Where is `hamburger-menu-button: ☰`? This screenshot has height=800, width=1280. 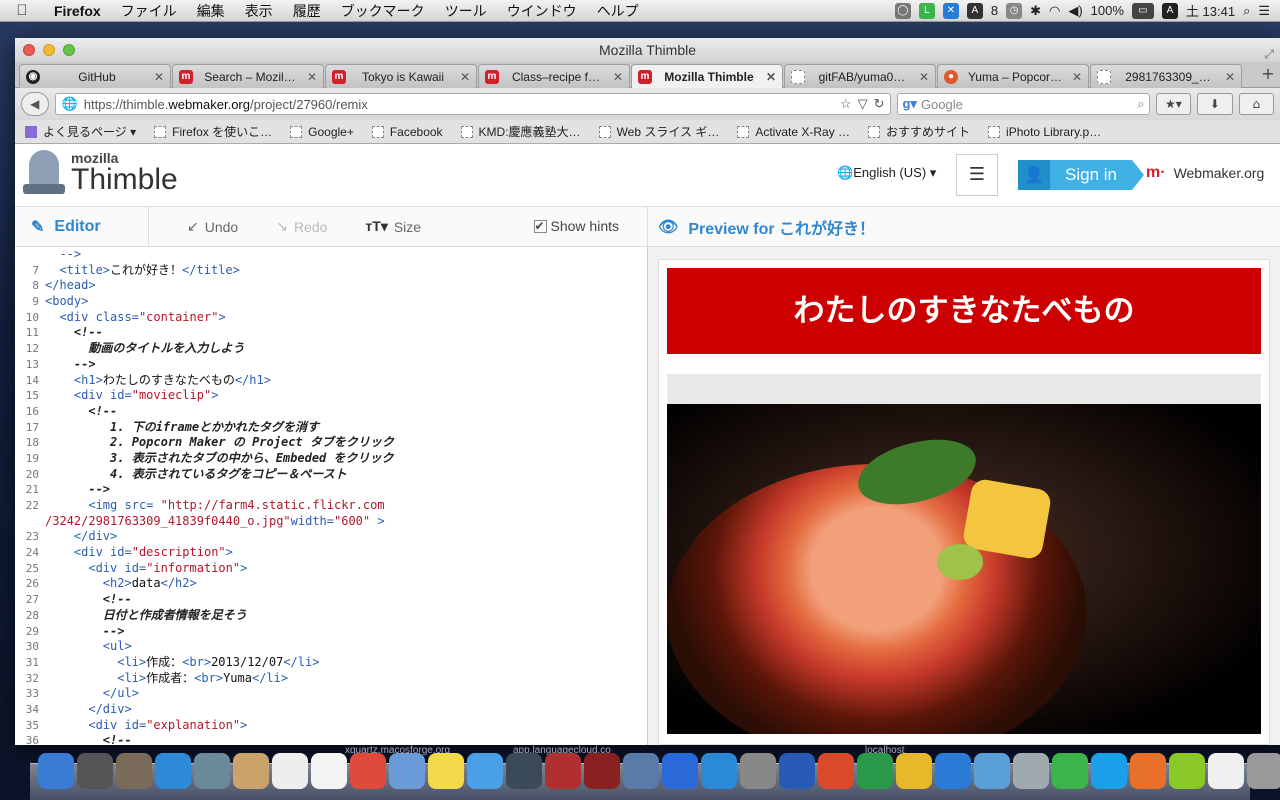
hamburger-menu-button: ☰ is located at coordinates (977, 175).